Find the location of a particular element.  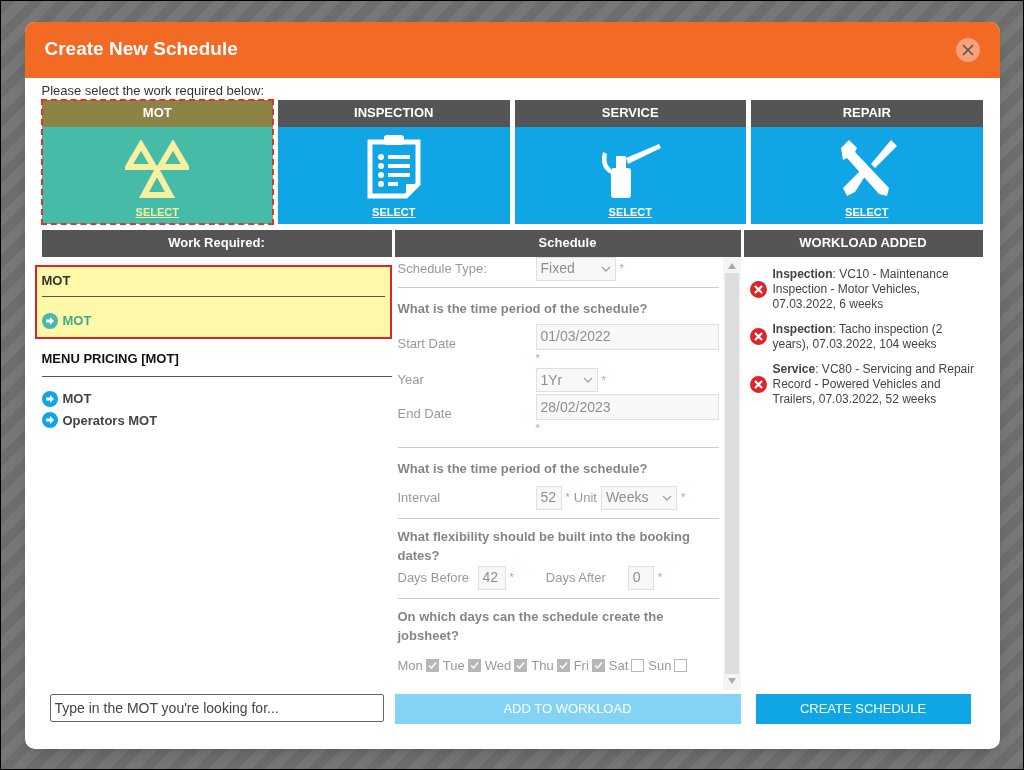

column-header: Work Required: is located at coordinates (216, 243).